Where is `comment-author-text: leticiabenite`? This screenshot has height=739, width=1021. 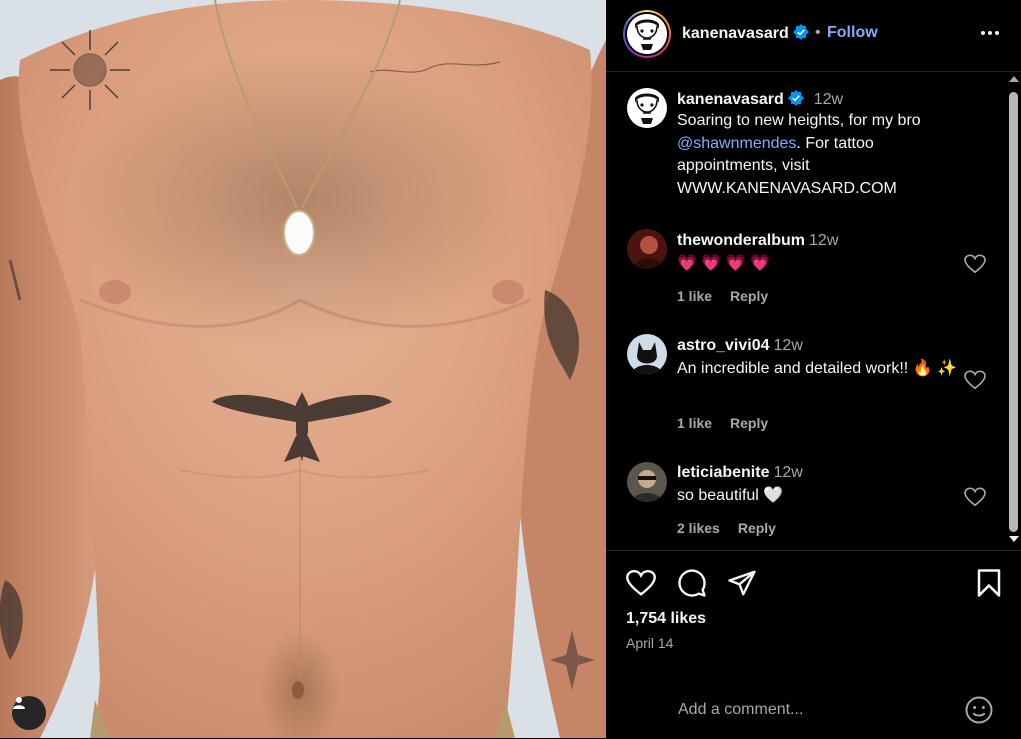
comment-author-text: leticiabenite is located at coordinates (723, 472).